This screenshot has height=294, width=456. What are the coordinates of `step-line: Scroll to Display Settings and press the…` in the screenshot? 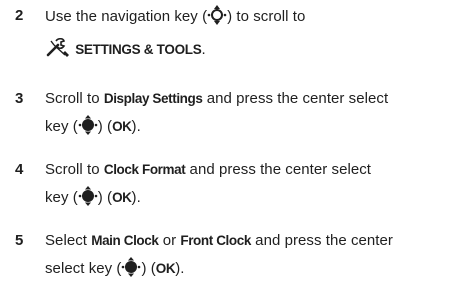 It's located at (247, 99).